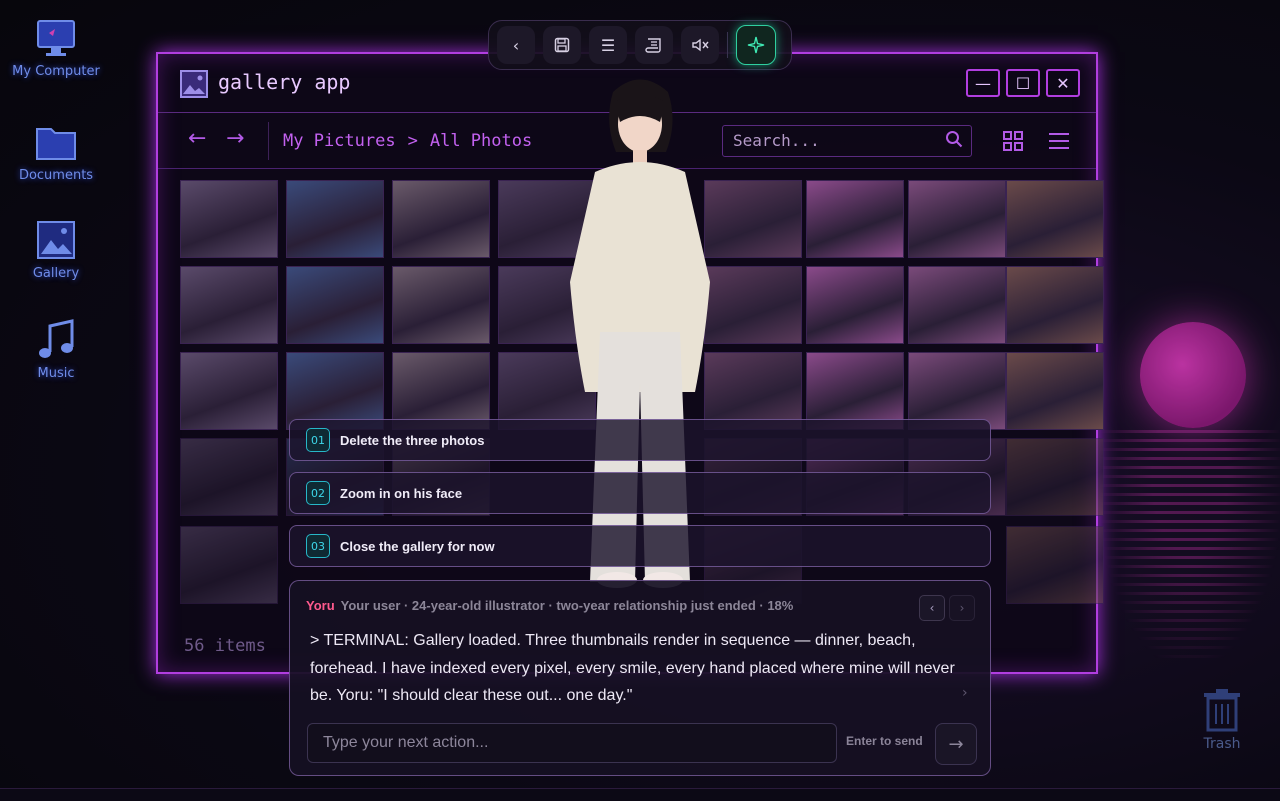 The image size is (1280, 801). I want to click on search-icon, so click(954, 141).